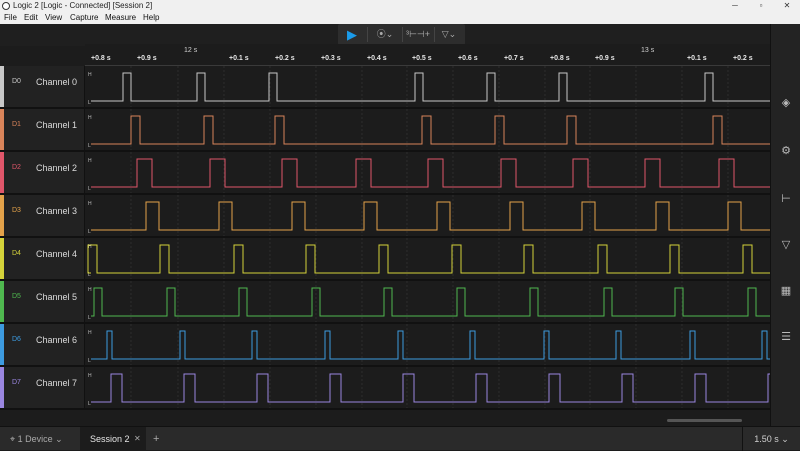 The height and width of the screenshot is (451, 800). I want to click on channel-name: Channel 6, so click(57, 340).